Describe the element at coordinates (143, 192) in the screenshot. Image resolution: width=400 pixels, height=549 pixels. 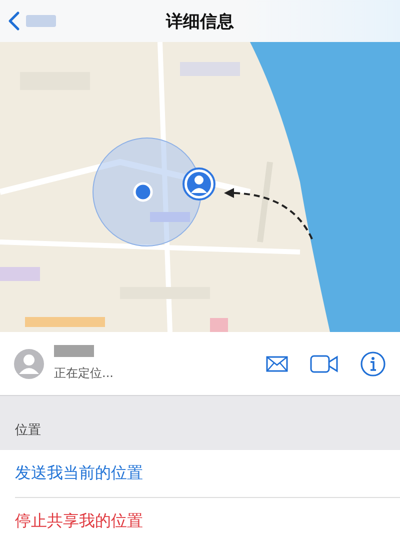
I see `location-dot-icon` at that location.